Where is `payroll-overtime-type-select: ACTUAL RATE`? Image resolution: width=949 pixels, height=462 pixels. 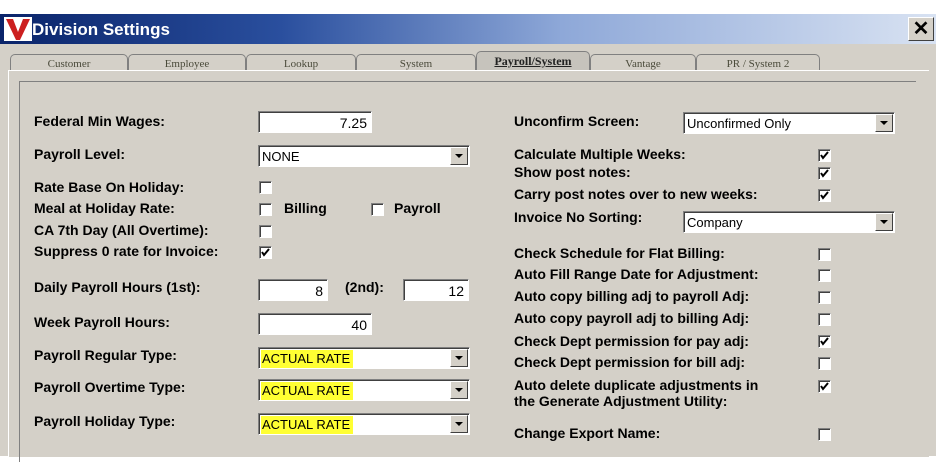 payroll-overtime-type-select: ACTUAL RATE is located at coordinates (364, 390).